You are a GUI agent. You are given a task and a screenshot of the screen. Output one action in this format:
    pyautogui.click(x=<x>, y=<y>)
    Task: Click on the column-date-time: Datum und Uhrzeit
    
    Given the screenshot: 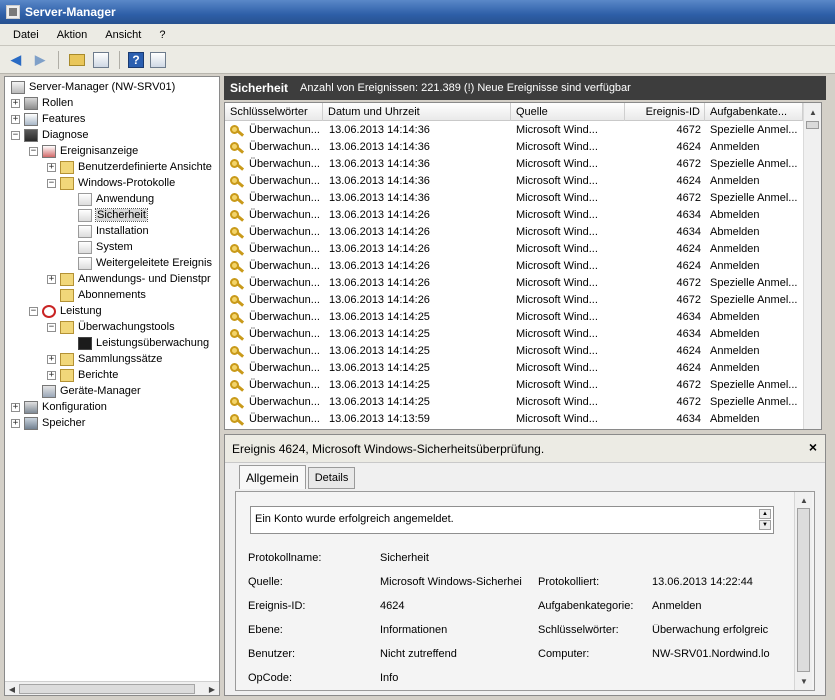 What is the action you would take?
    pyautogui.click(x=417, y=112)
    